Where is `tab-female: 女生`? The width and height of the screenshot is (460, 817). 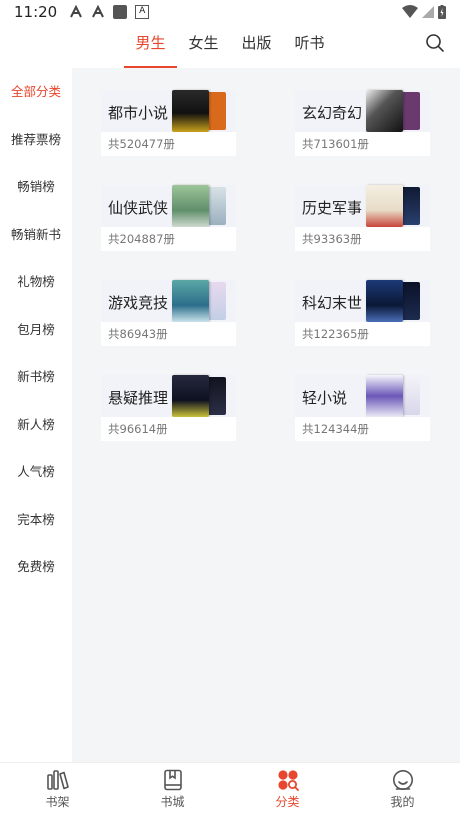
tab-female: 女生 is located at coordinates (203, 46).